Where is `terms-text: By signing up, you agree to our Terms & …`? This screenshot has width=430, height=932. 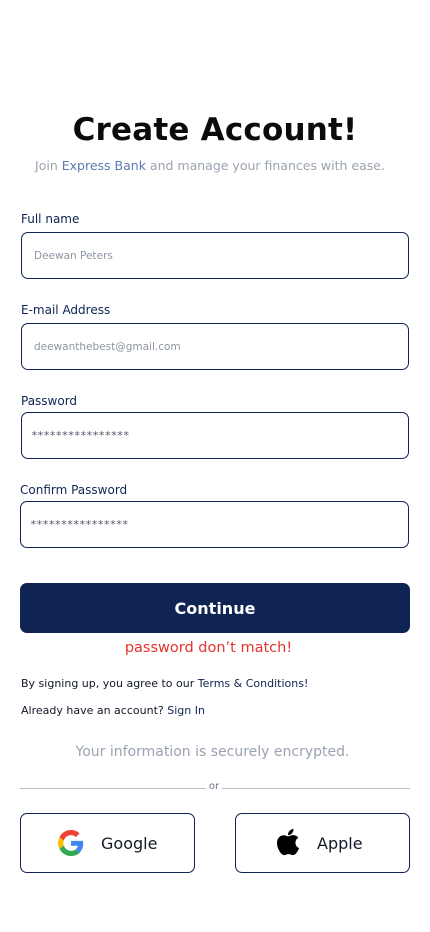 terms-text: By signing up, you agree to our Terms & … is located at coordinates (164, 683).